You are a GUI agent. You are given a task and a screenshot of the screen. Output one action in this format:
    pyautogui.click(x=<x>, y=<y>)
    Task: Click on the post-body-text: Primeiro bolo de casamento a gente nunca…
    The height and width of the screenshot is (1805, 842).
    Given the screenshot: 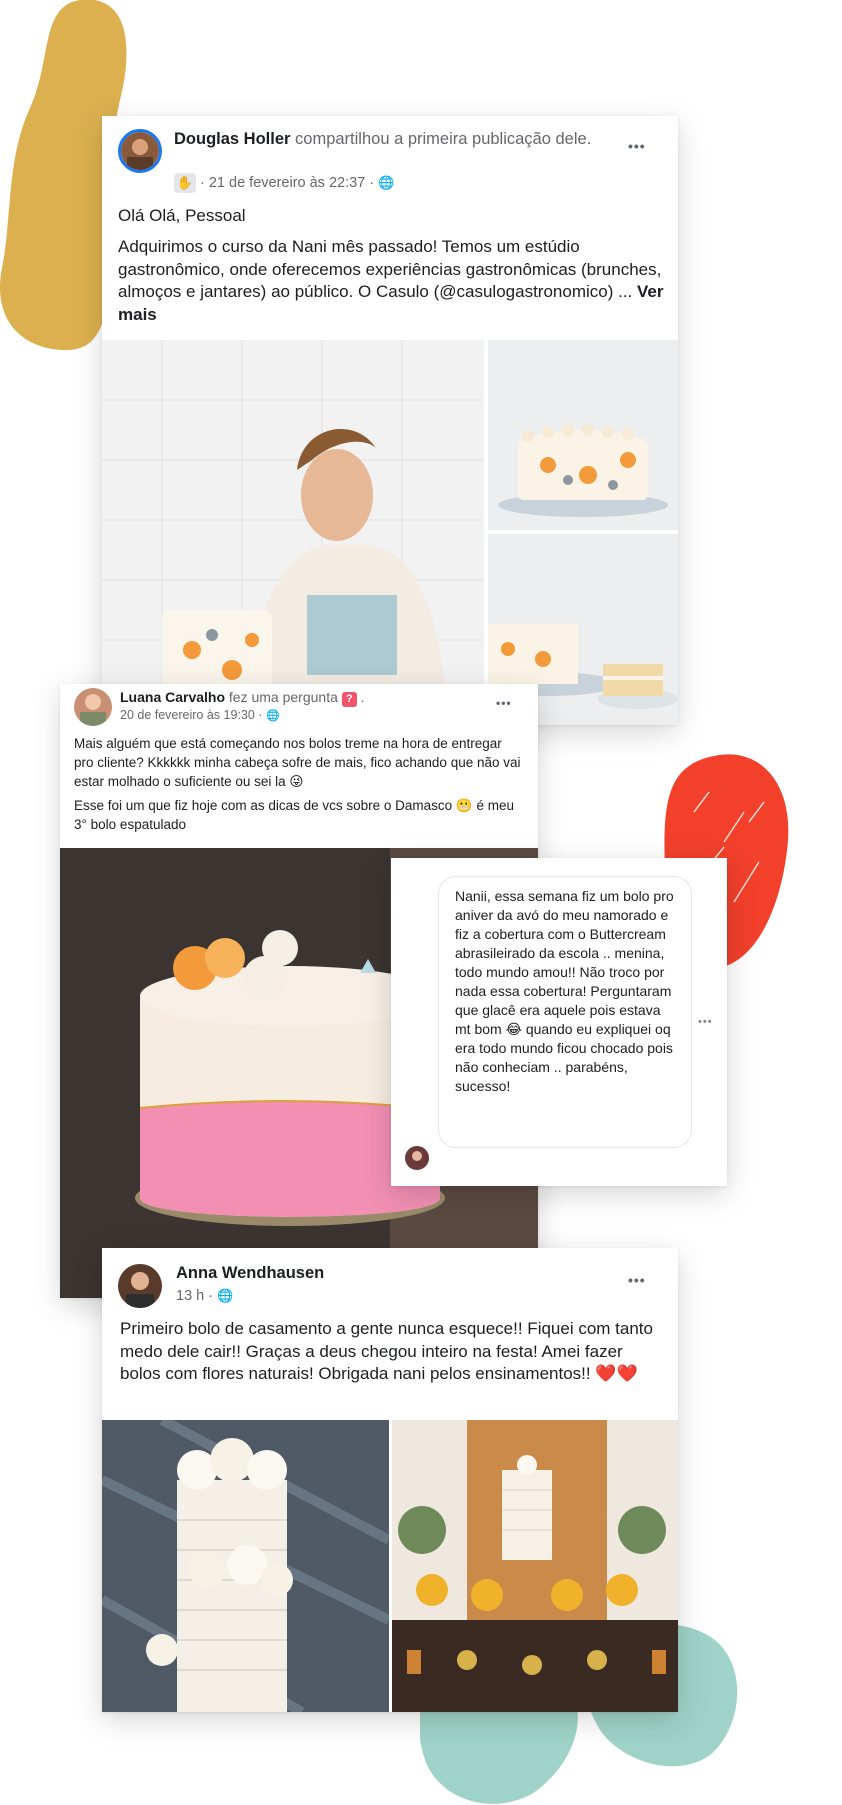 What is the action you would take?
    pyautogui.click(x=386, y=1351)
    